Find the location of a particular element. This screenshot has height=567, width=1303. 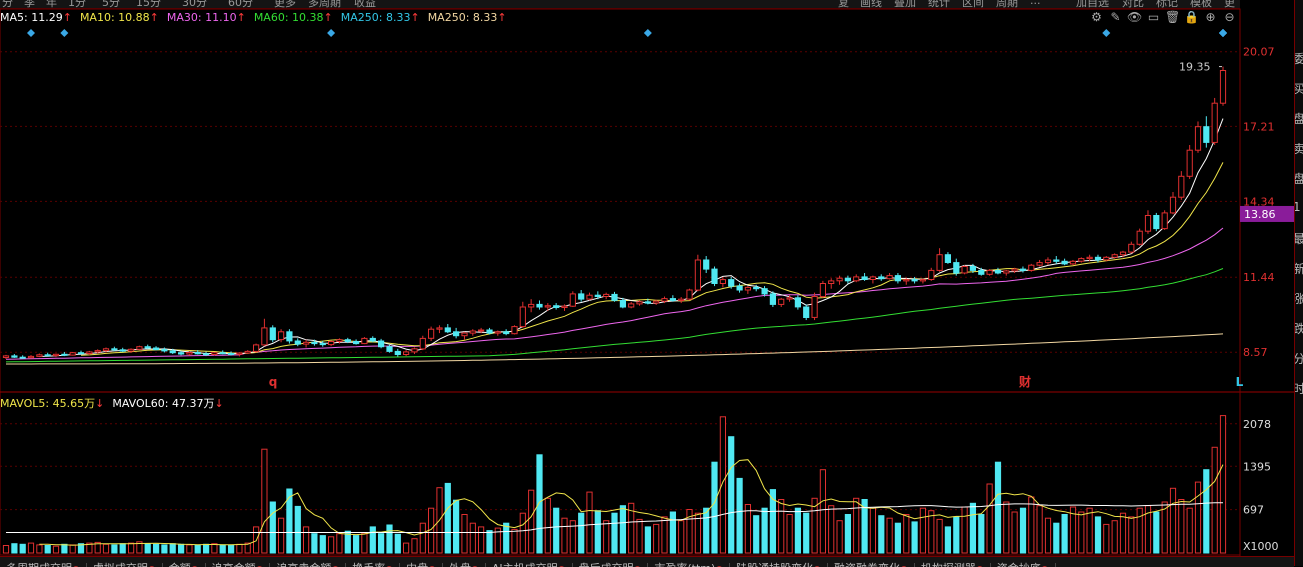

indicator-tab: 换手率● is located at coordinates (373, 565).